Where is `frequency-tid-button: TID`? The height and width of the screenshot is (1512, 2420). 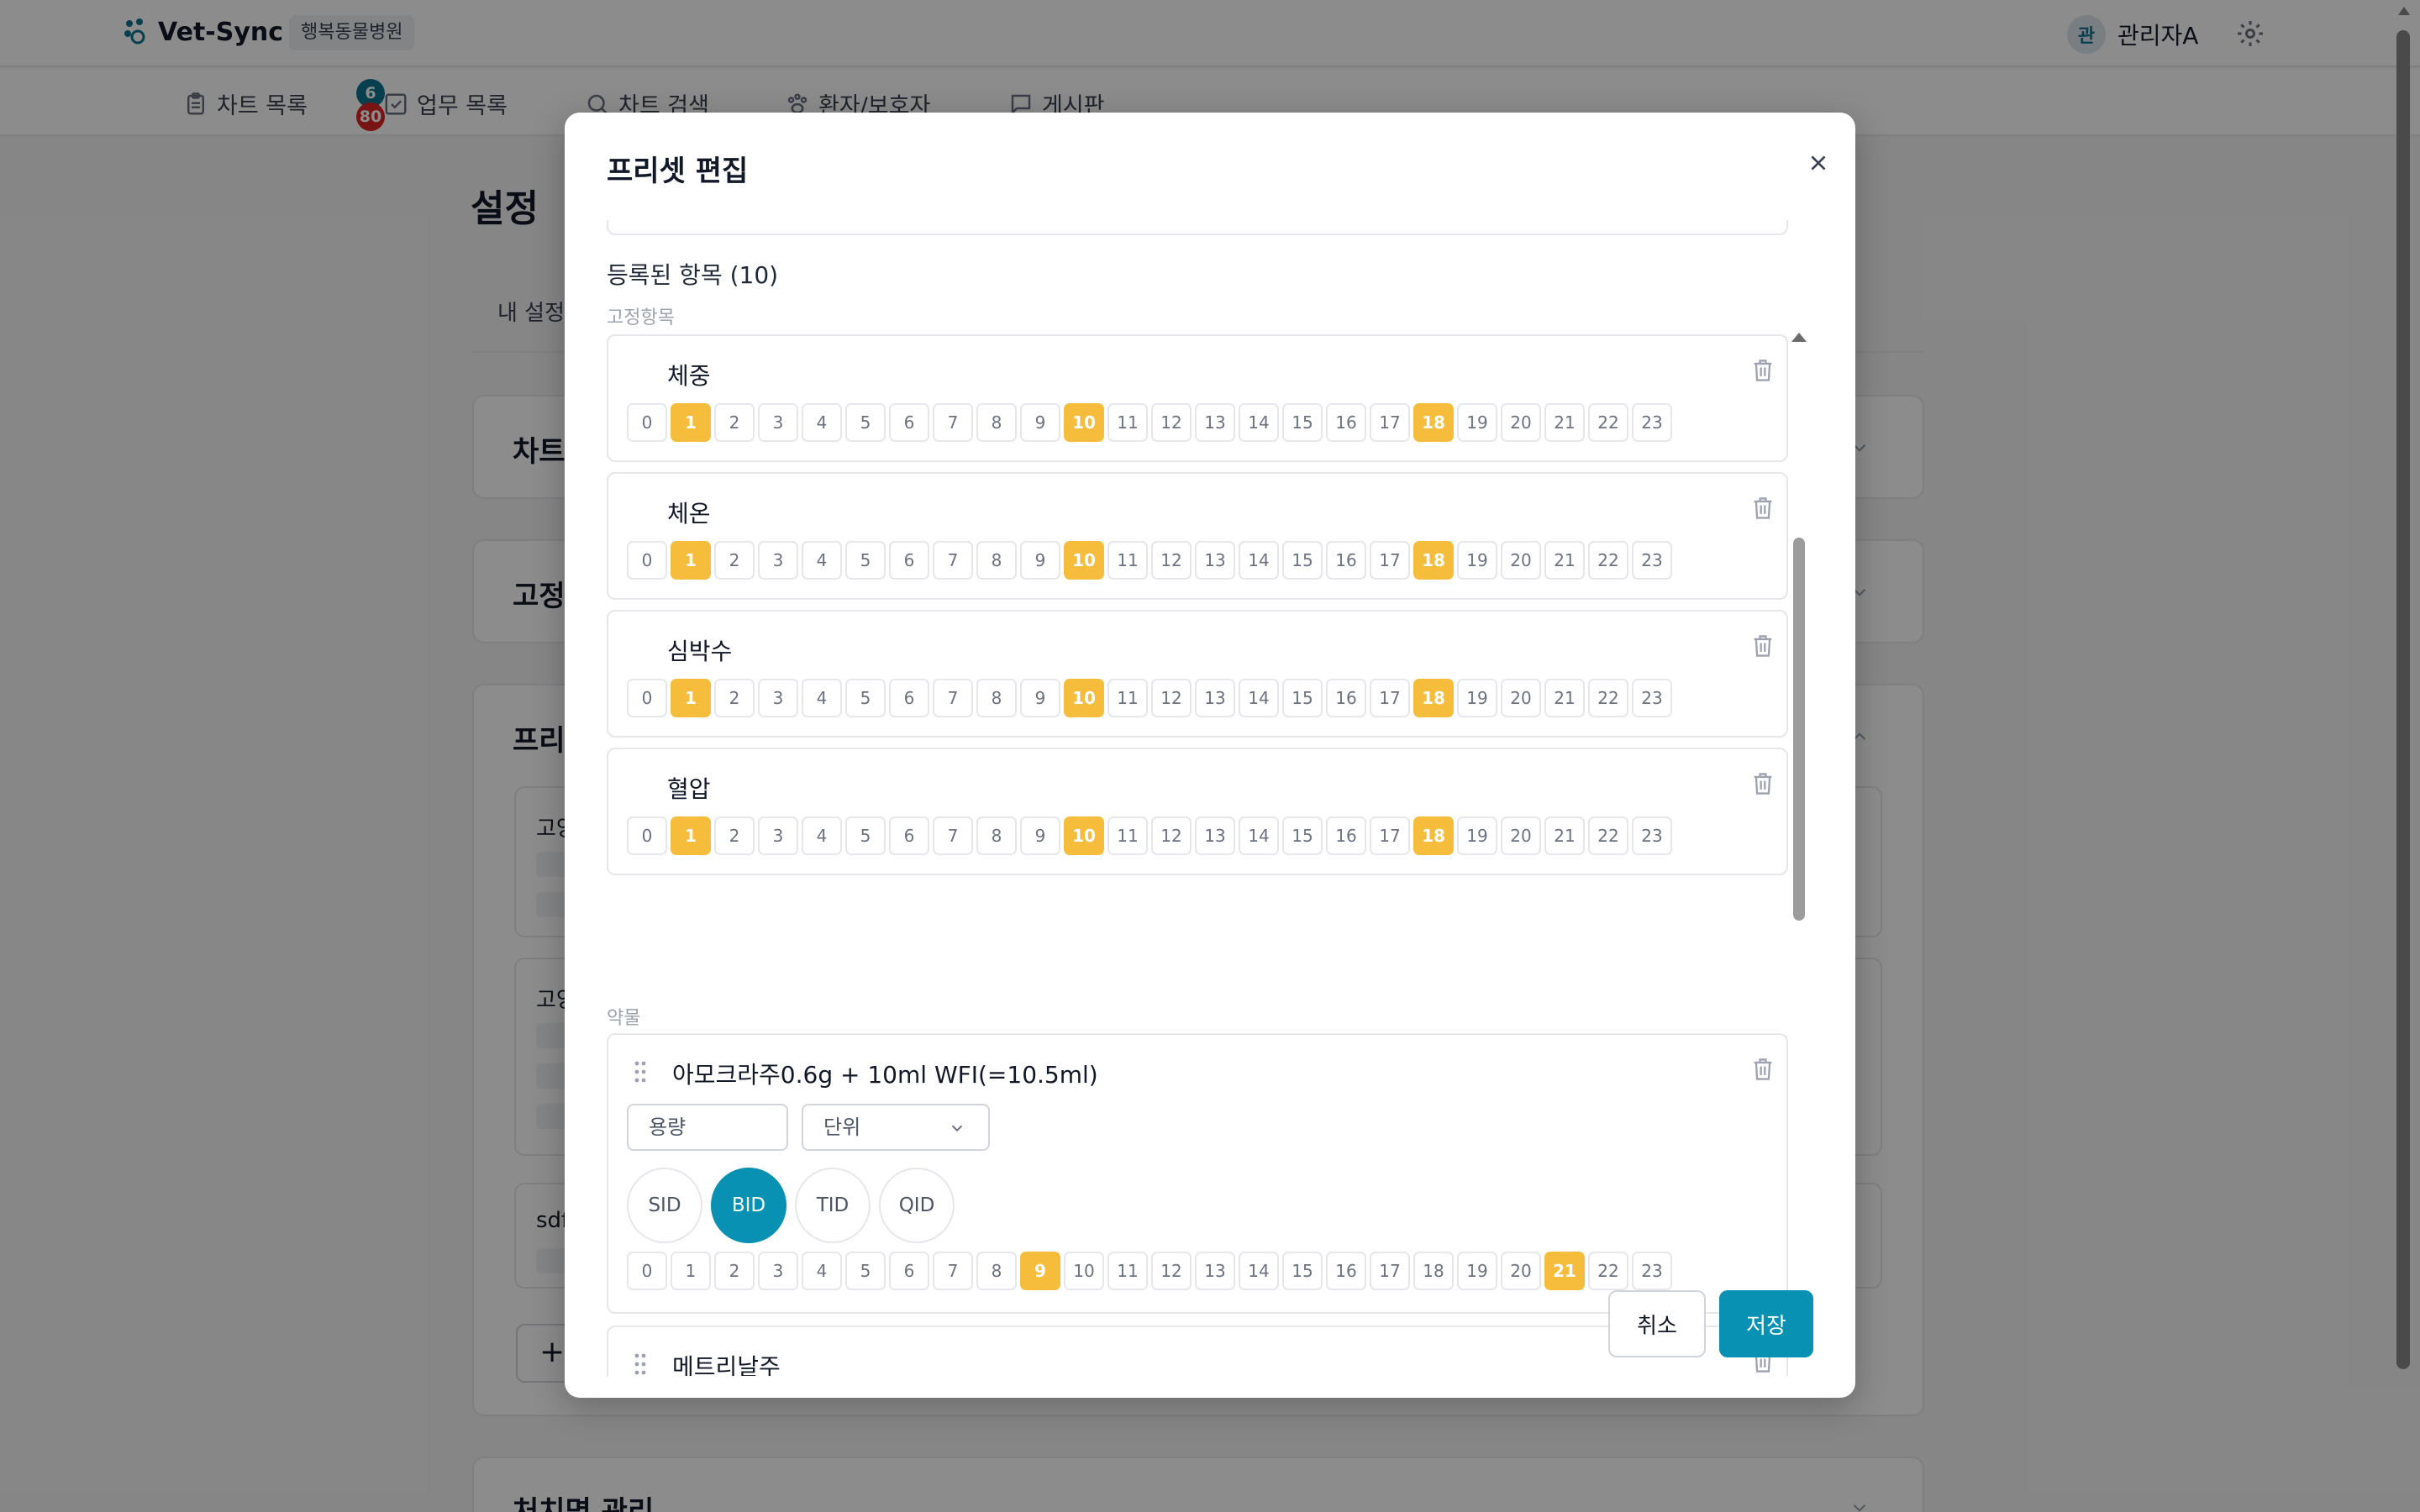 frequency-tid-button: TID is located at coordinates (833, 1205).